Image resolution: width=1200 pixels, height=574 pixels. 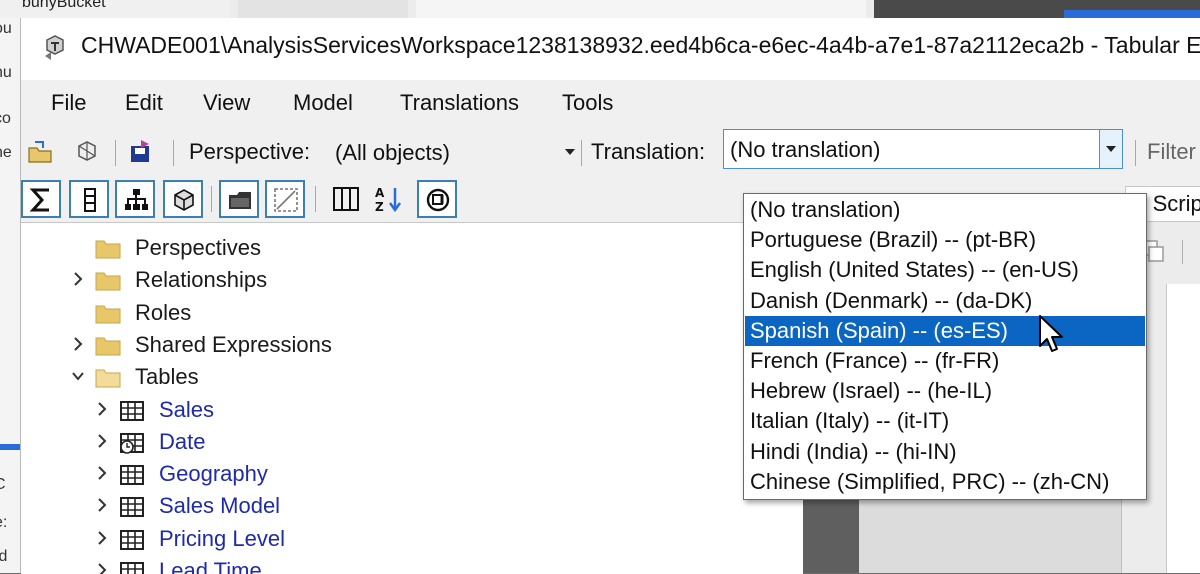 What do you see at coordinates (945, 240) in the screenshot?
I see `translation-option: Portuguese (Brazil) -- (pt-BR)` at bounding box center [945, 240].